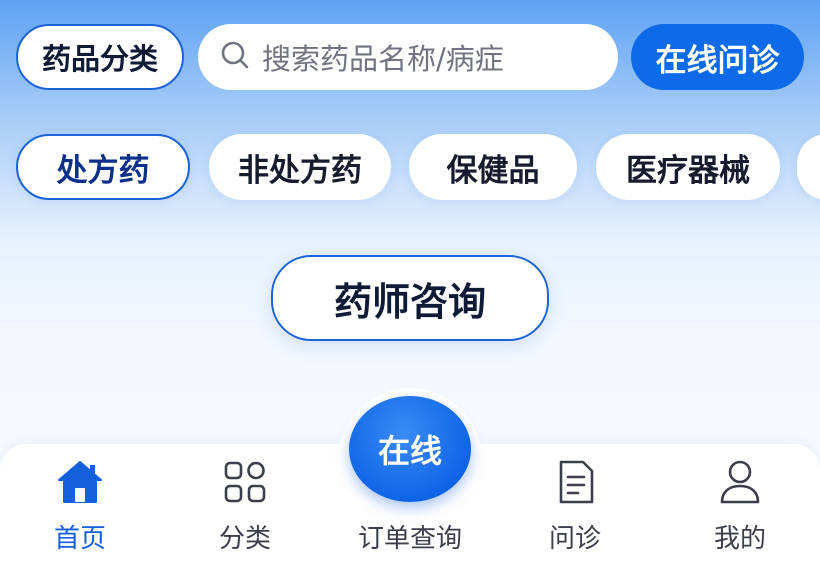 The height and width of the screenshot is (574, 820). I want to click on tab-label: 保健品, so click(493, 170).